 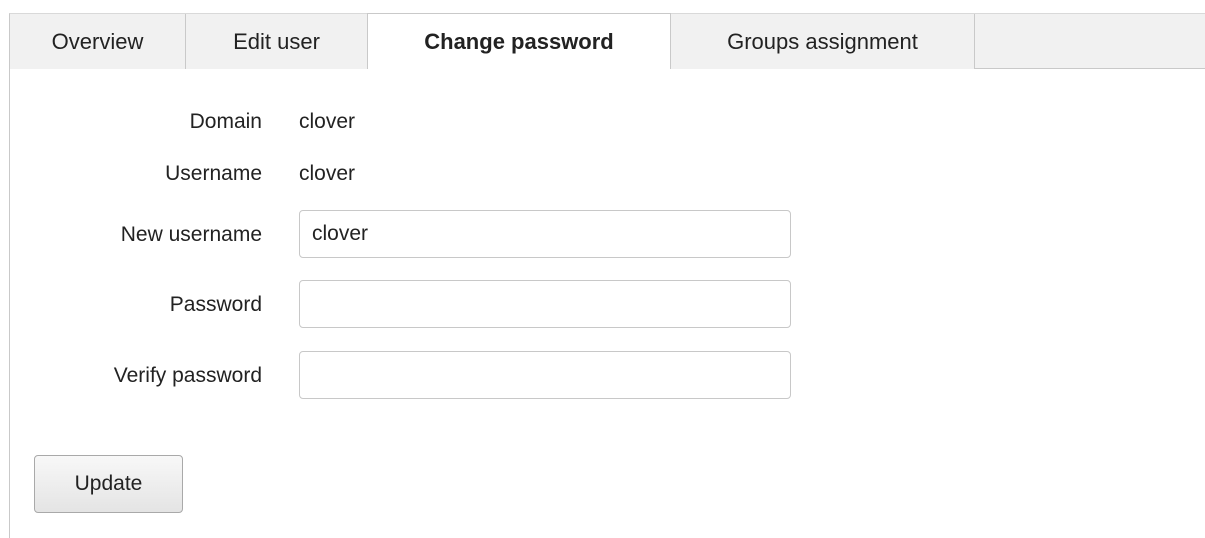 I want to click on tab-groups-assignment: Groups assignment, so click(x=823, y=41).